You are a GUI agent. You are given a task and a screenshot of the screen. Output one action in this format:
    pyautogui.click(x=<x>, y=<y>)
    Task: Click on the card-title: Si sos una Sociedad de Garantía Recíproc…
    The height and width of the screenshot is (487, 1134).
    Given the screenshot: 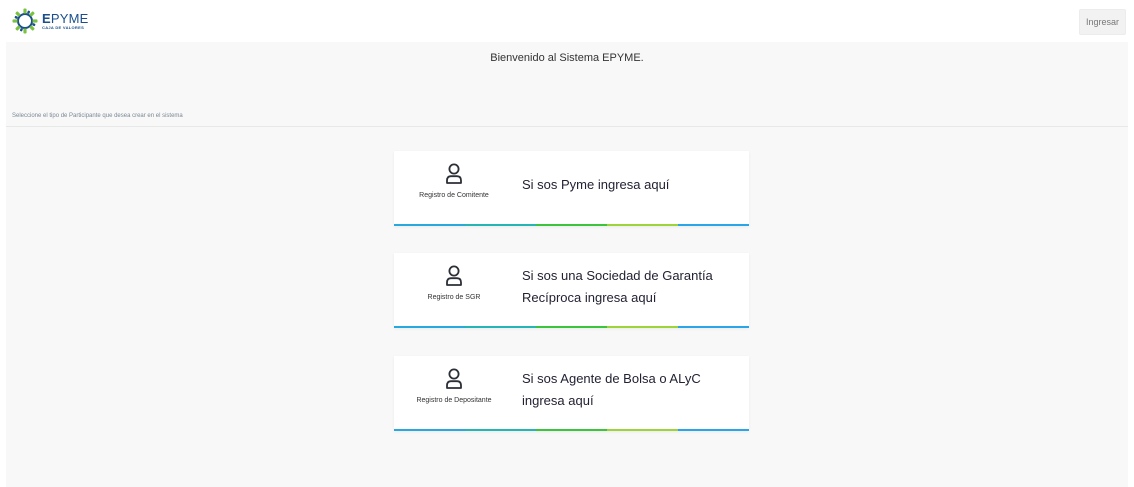 What is the action you would take?
    pyautogui.click(x=632, y=287)
    